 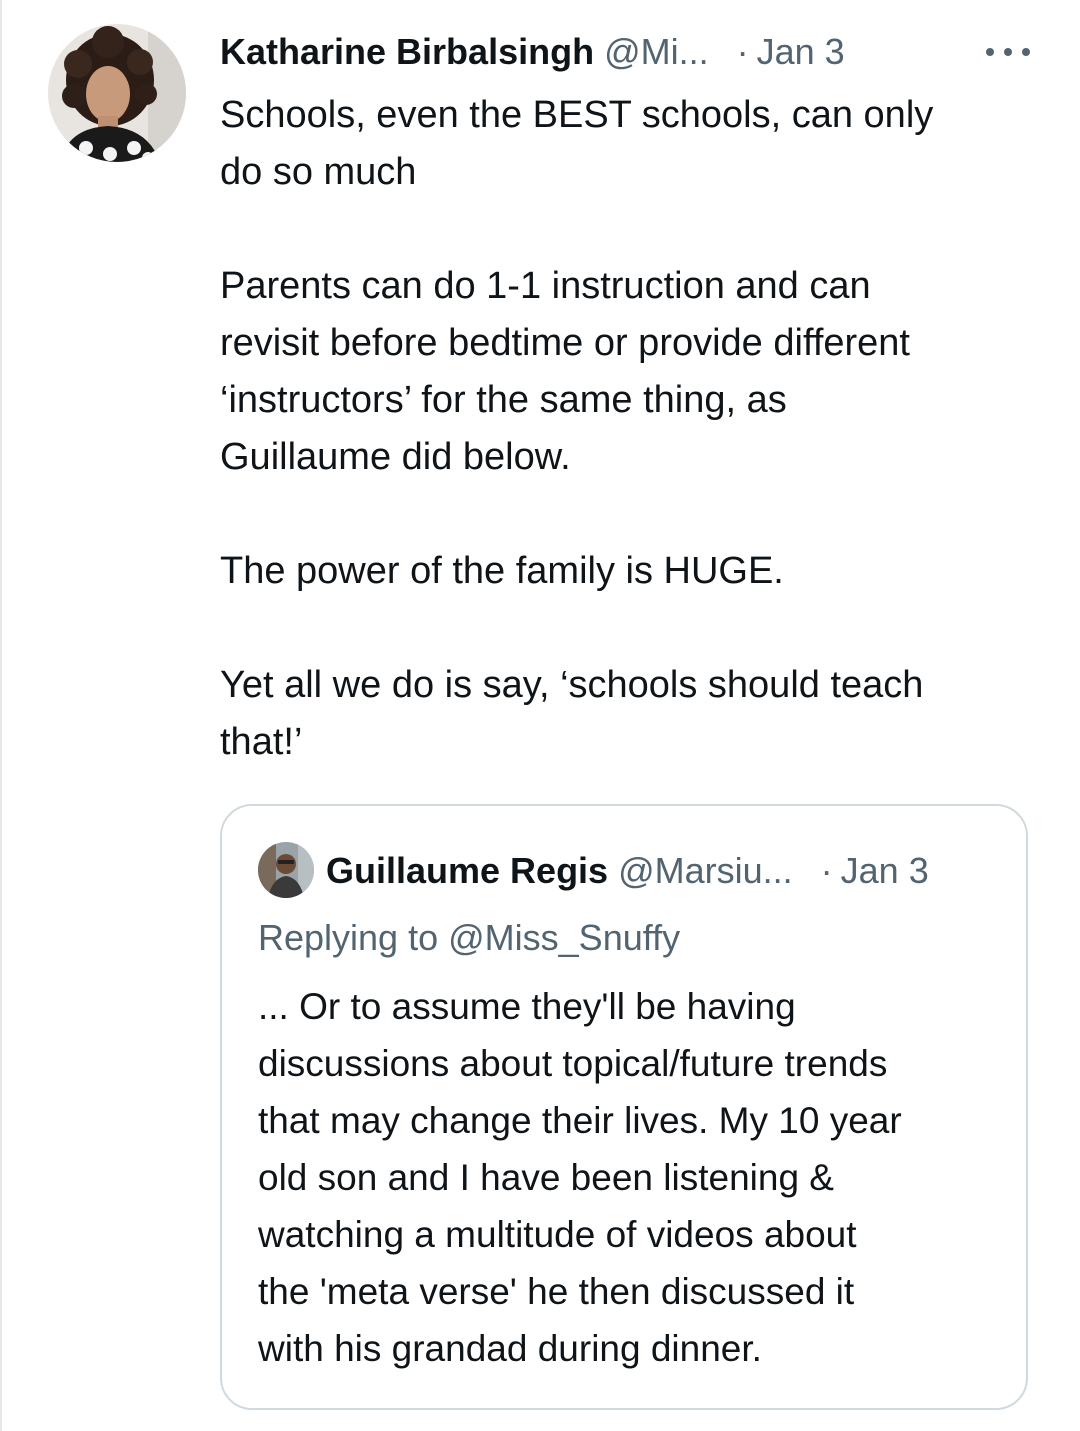 I want to click on tweet-date: Jan 3, so click(x=801, y=52).